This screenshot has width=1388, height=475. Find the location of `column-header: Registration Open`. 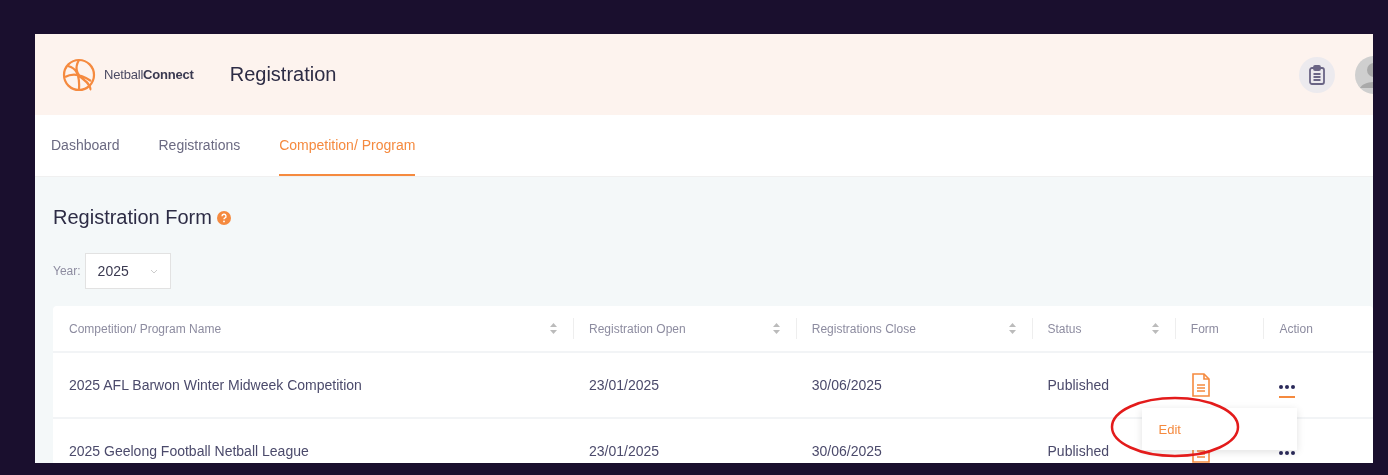

column-header: Registration Open is located at coordinates (637, 328).